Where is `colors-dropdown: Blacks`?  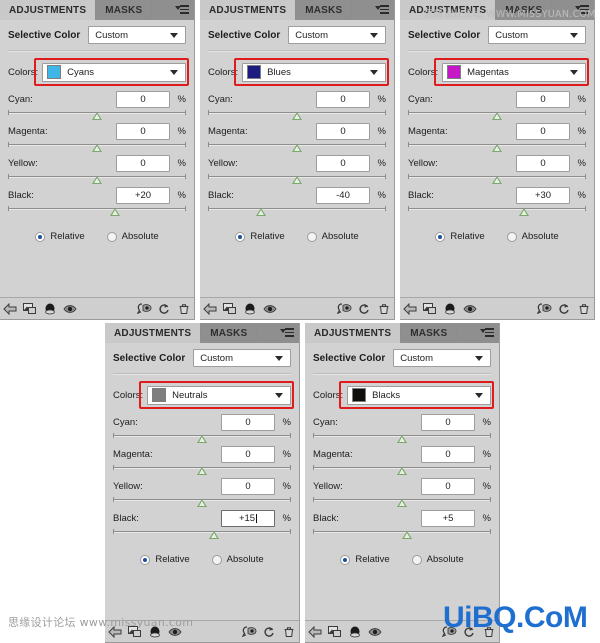 colors-dropdown: Blacks is located at coordinates (419, 395).